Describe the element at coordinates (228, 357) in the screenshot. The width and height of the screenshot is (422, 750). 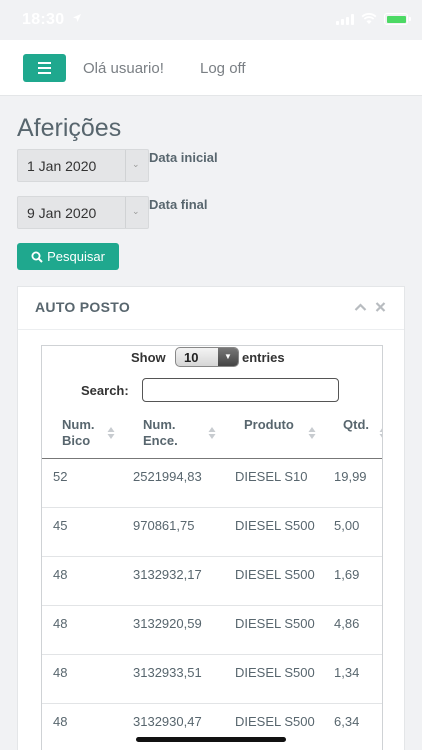
I see `dropdown-arrow-icon: ▼` at that location.